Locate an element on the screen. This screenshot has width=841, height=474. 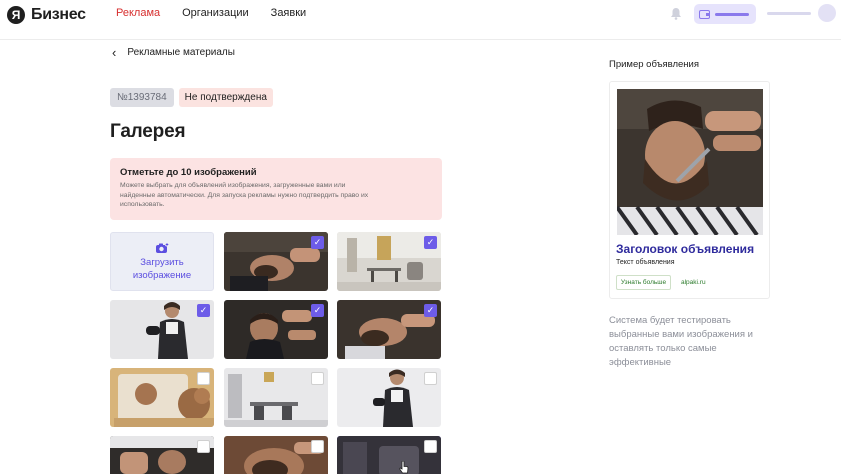
back-link-label: Рекламные материалы is located at coordinates (181, 52).